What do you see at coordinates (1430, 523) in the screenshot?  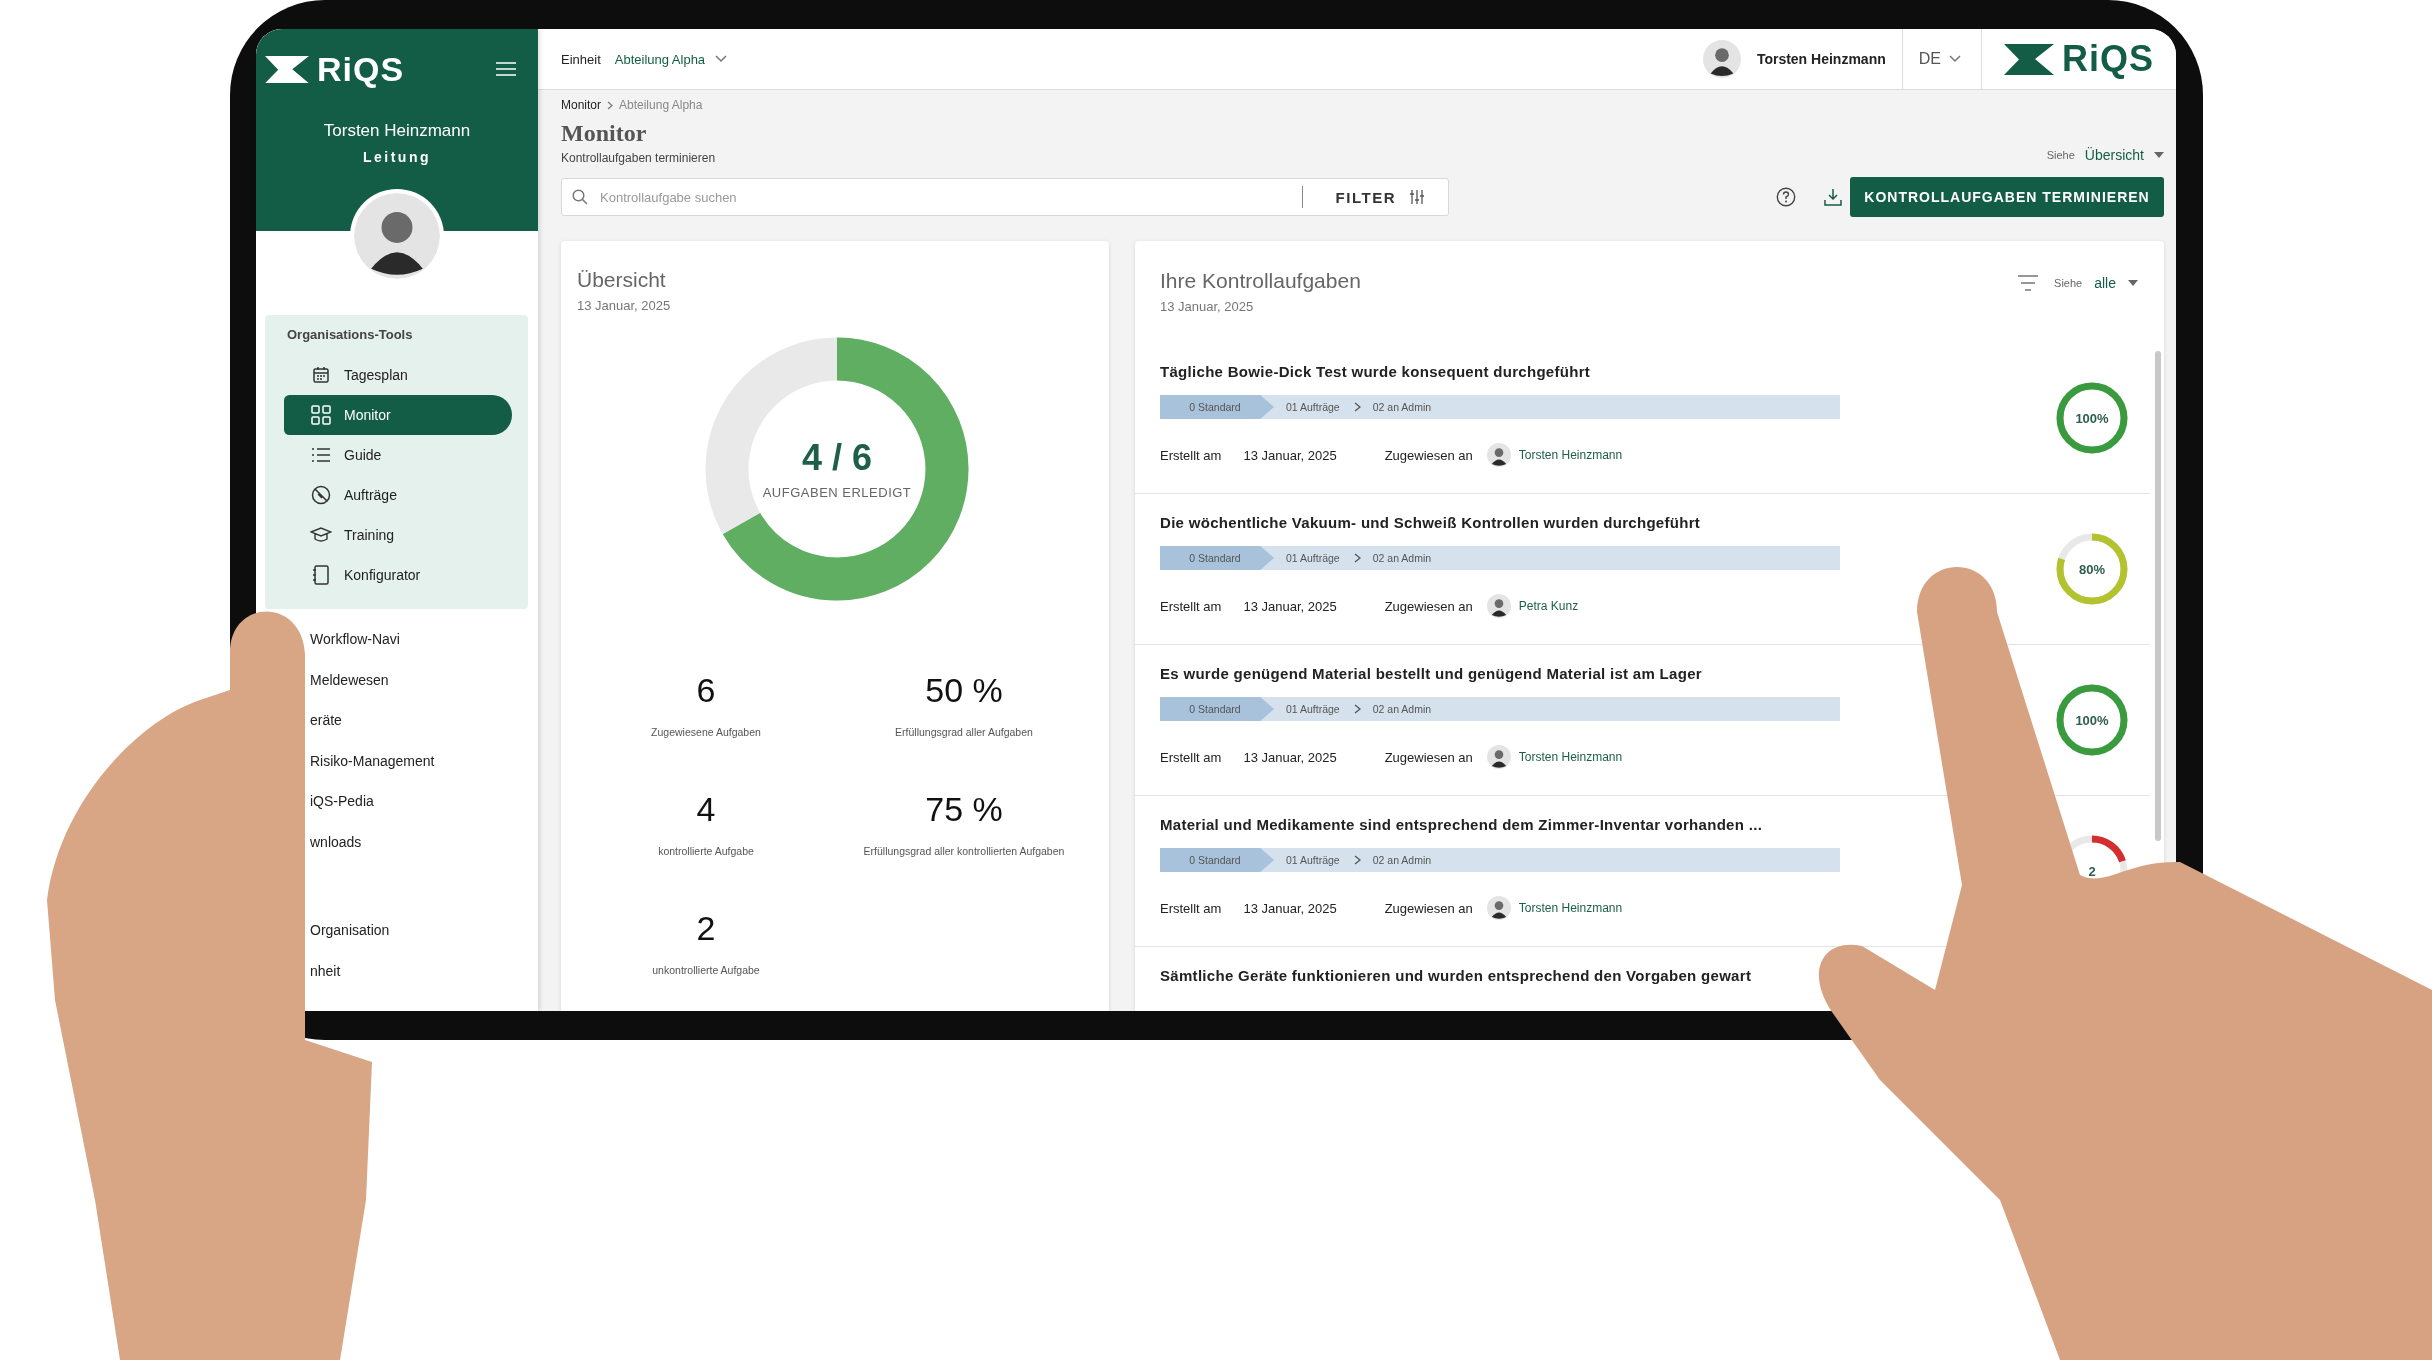 I see `task-title: Die wöchentliche Vakuum- und Schweiß Kontrollen wurden durchgeführt` at bounding box center [1430, 523].